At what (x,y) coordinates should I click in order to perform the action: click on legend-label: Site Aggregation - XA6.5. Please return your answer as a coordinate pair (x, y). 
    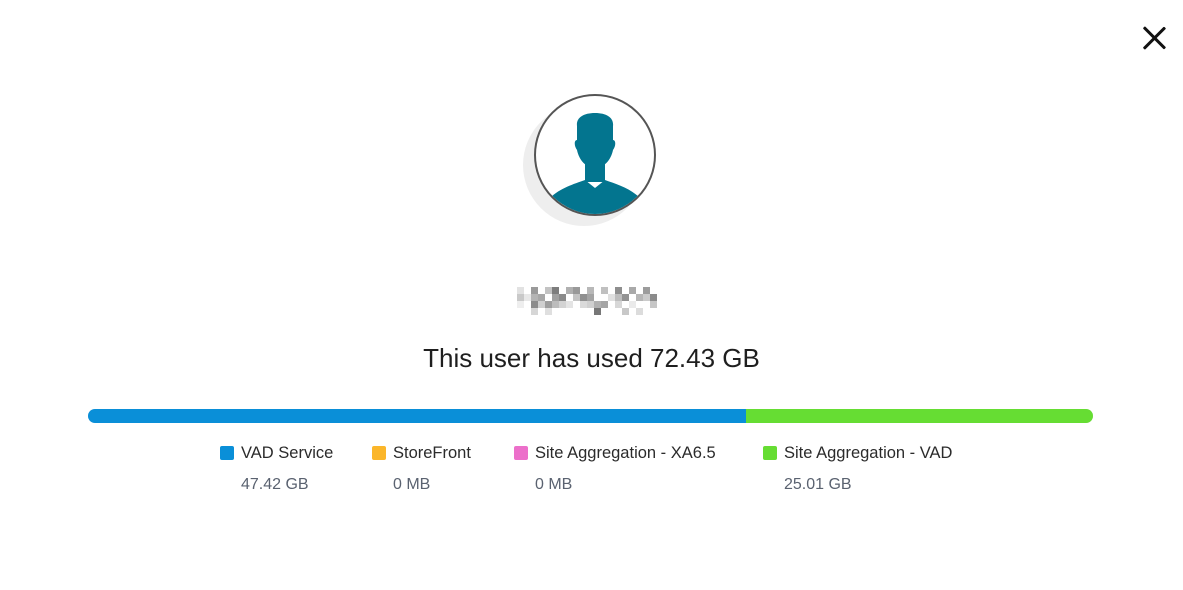
    Looking at the image, I should click on (625, 452).